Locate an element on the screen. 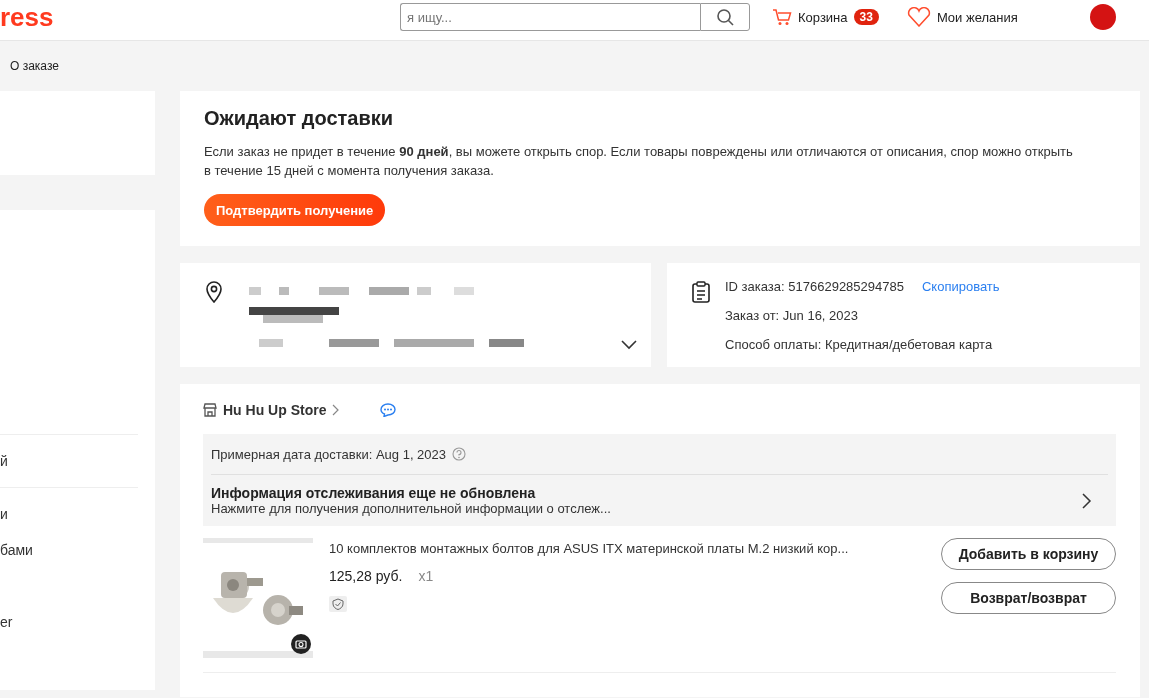 The image size is (1149, 698). chat-icon is located at coordinates (388, 410).